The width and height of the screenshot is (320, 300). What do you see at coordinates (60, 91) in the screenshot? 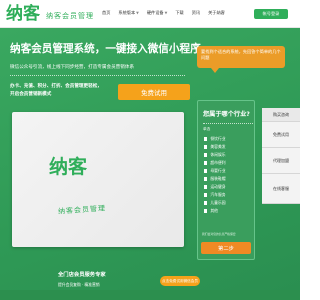
I see `feature-list: 办卡、充值、积分、打折、会员管理更轻松， 开启会员营销新模式` at bounding box center [60, 91].